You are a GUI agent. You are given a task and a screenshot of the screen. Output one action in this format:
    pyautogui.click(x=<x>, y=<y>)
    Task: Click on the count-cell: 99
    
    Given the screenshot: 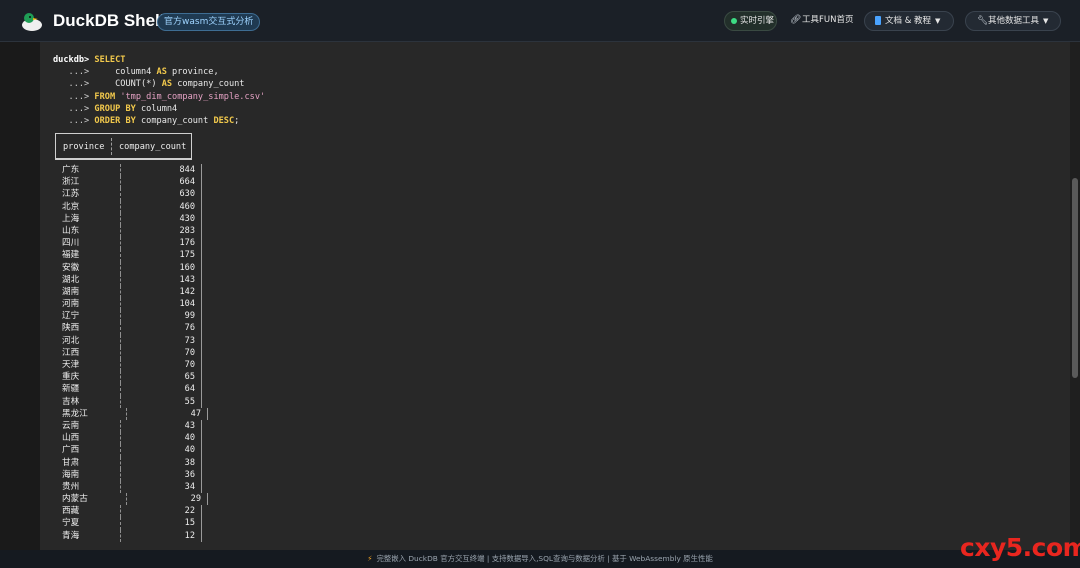 What is the action you would take?
    pyautogui.click(x=189, y=316)
    